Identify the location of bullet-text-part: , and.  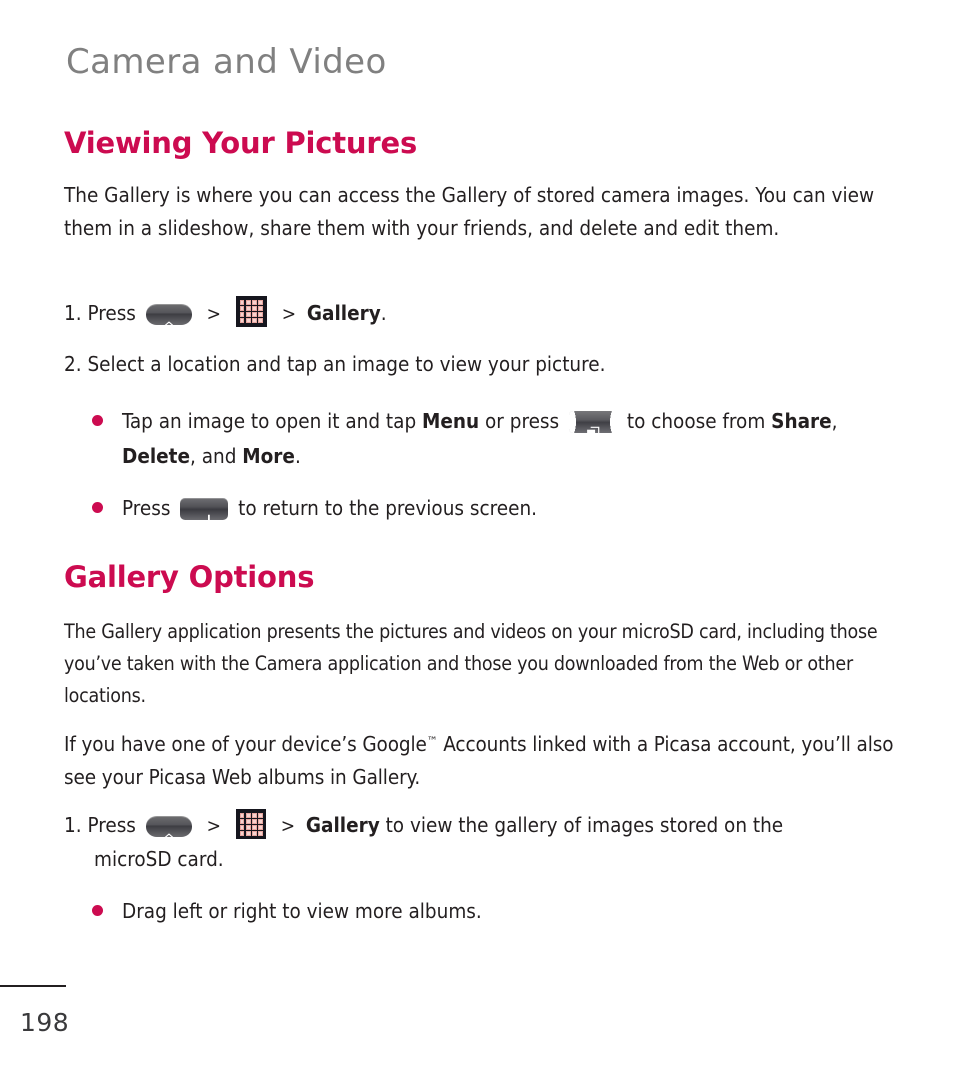
(216, 456).